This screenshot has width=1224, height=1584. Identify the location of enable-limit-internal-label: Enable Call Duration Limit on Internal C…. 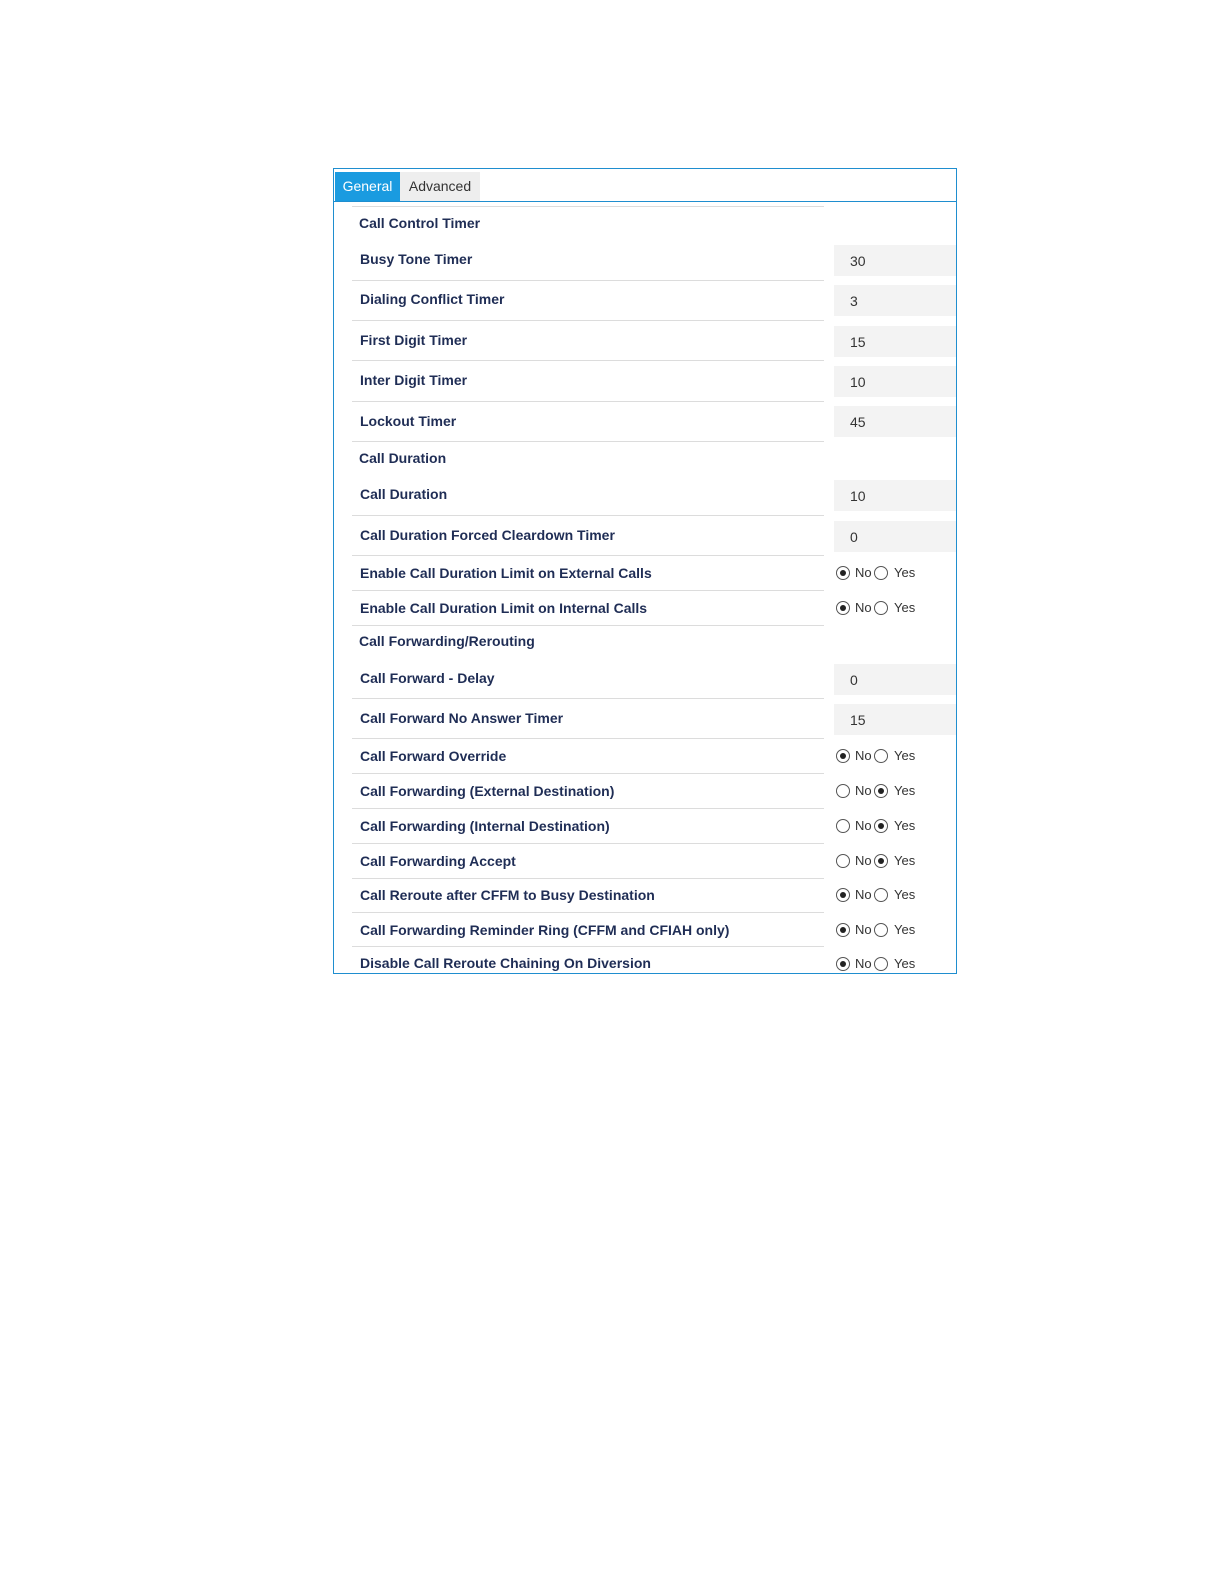
(504, 608).